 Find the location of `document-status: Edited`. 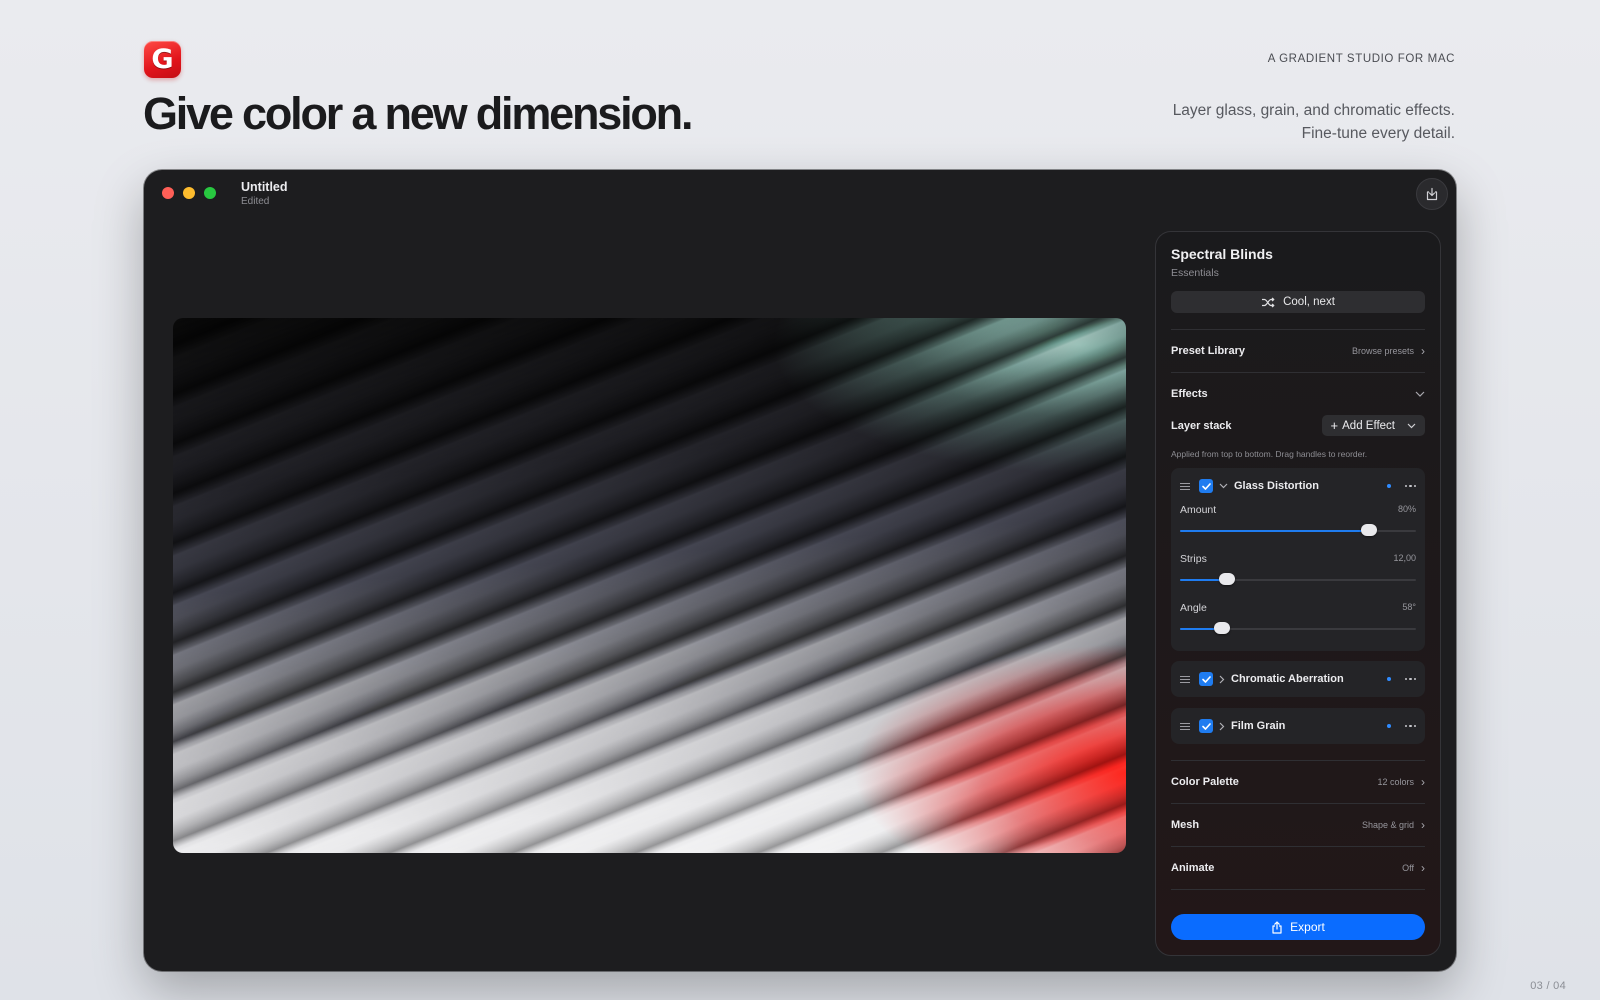

document-status: Edited is located at coordinates (255, 201).